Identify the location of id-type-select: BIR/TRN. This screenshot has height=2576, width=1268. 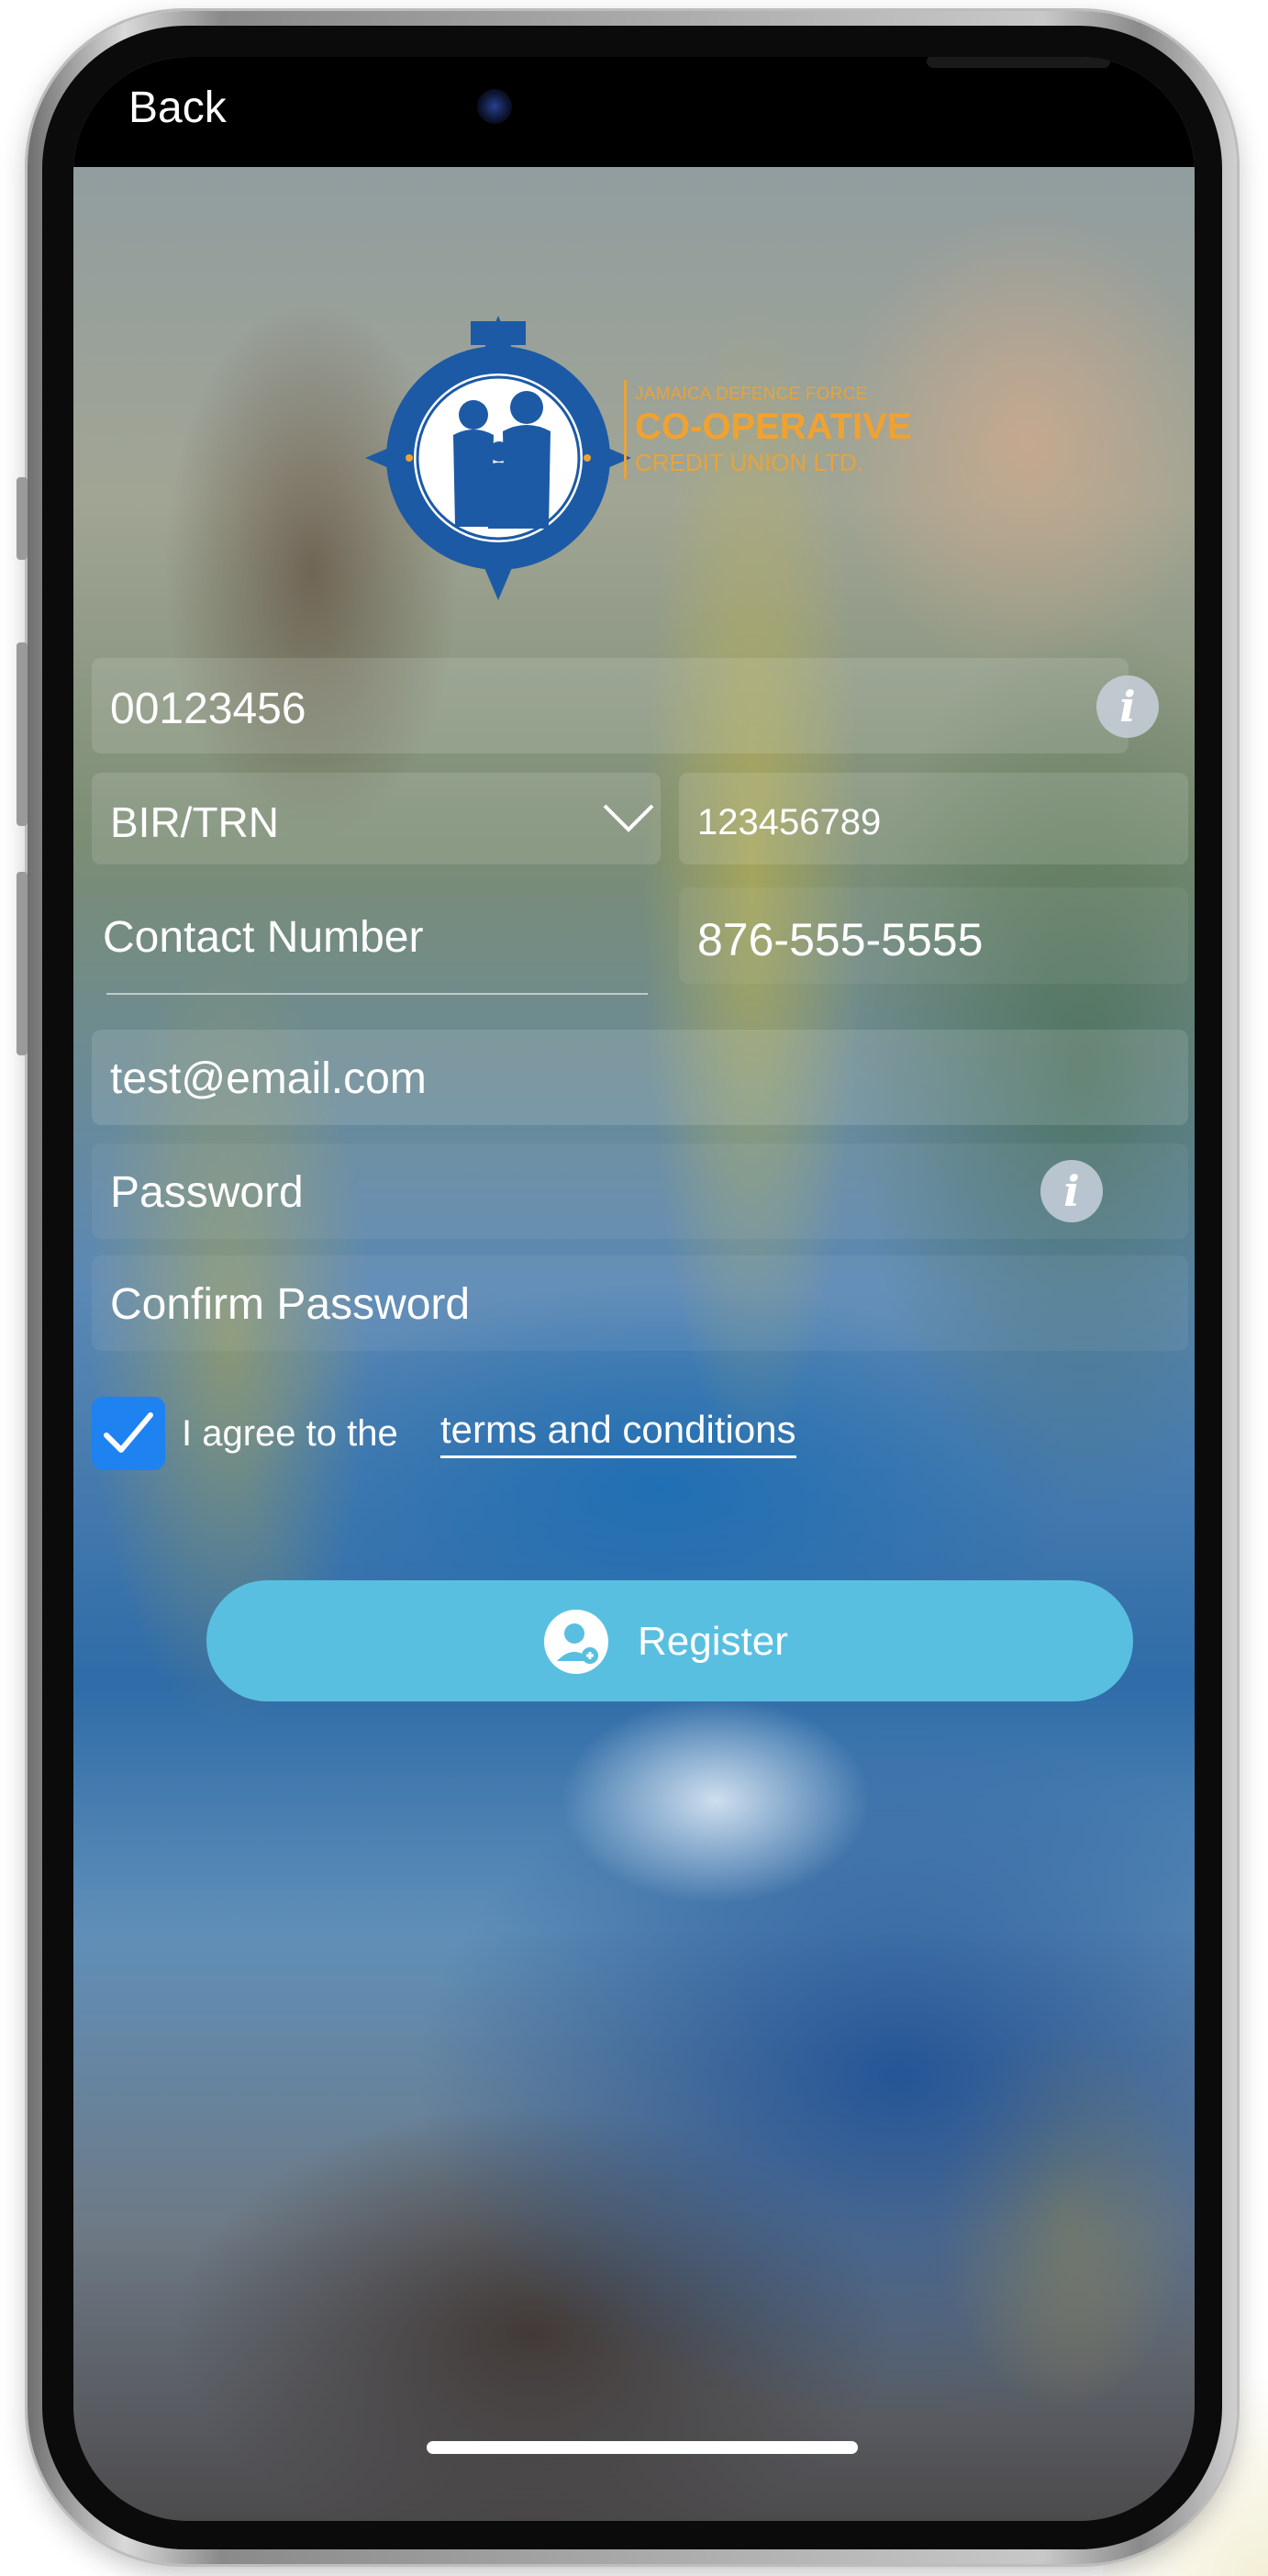
(376, 818).